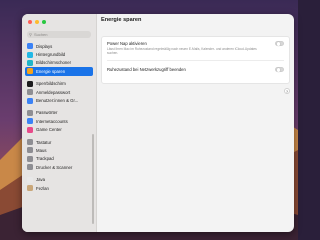 The width and height of the screenshot is (320, 240). I want to click on energy-saver-icon, so click(30, 71).